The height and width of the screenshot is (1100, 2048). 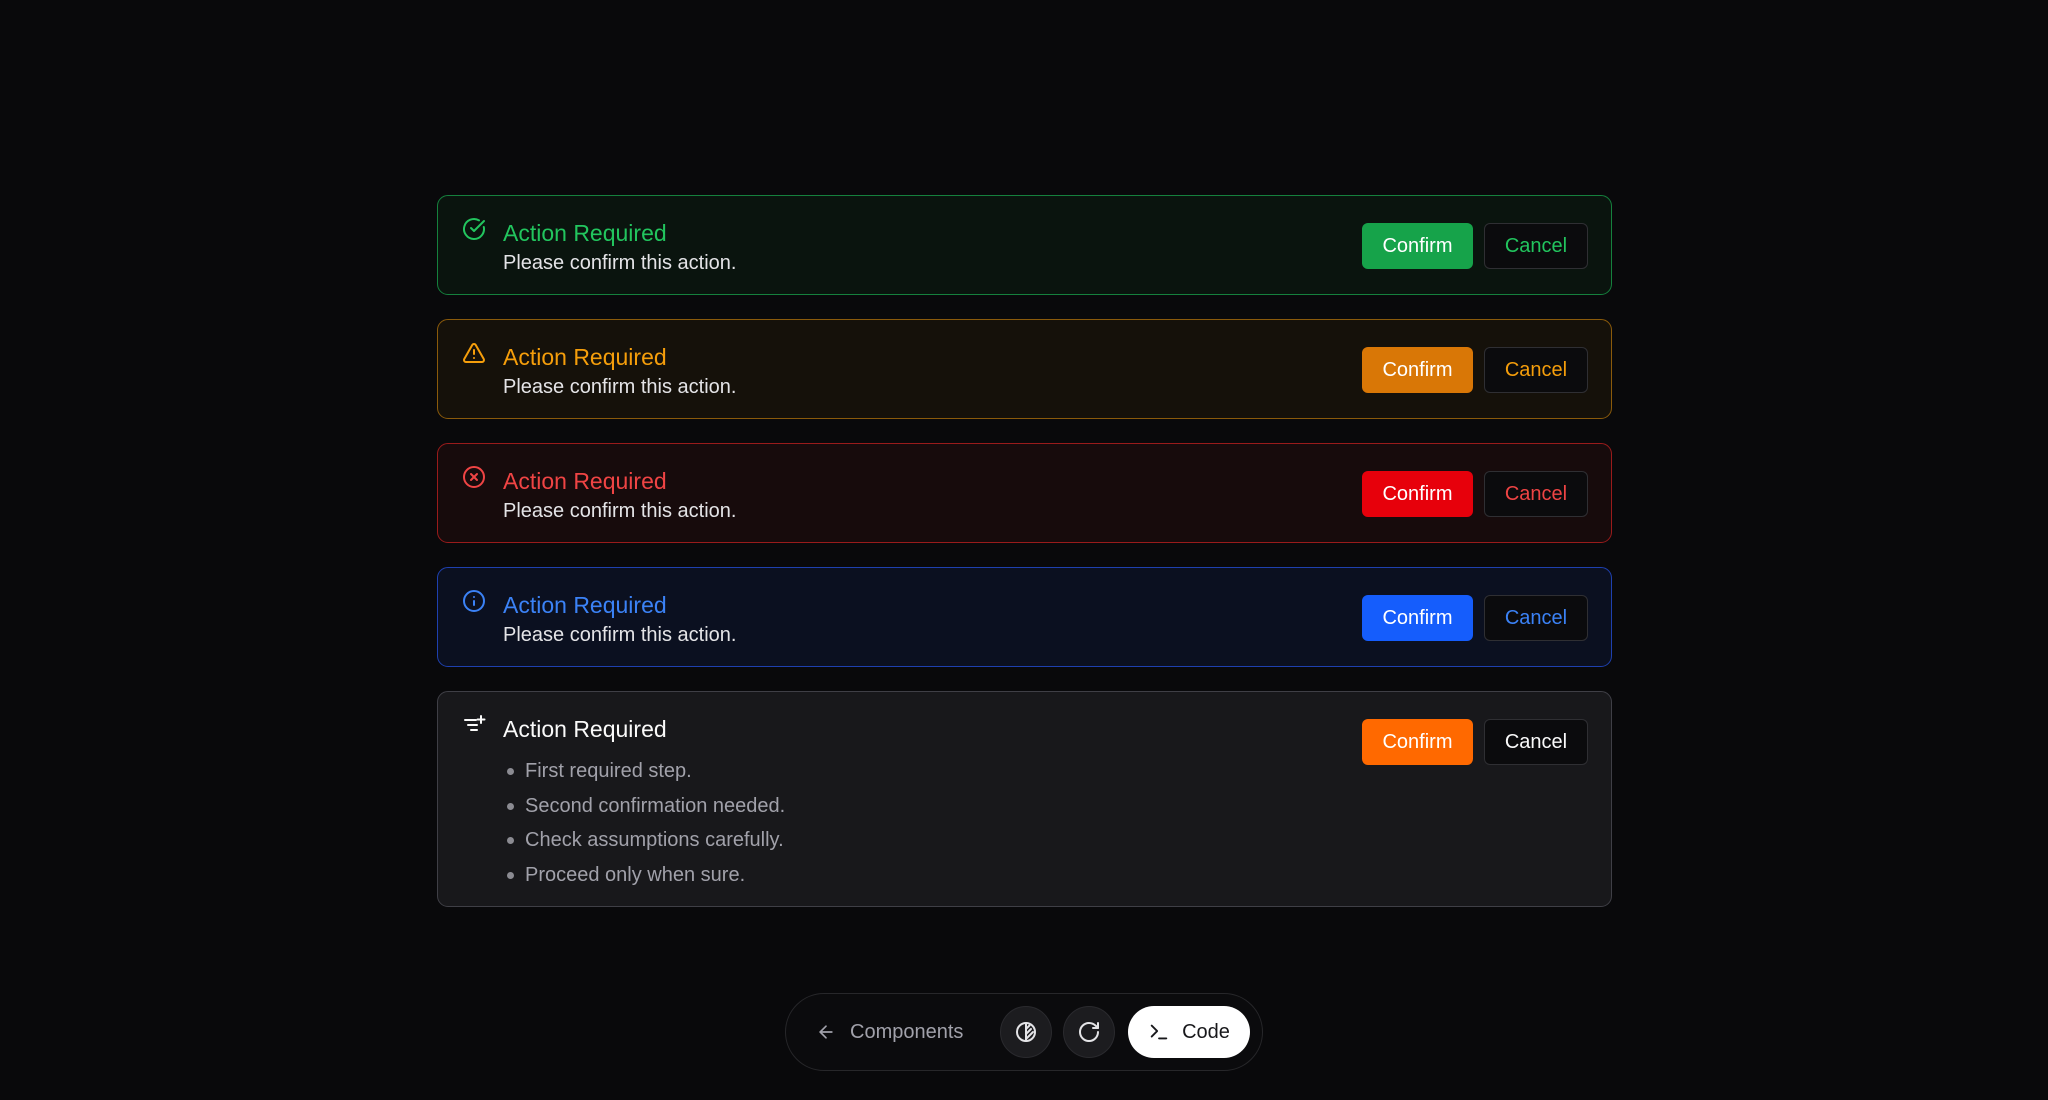 I want to click on refresh-button, so click(x=1089, y=1032).